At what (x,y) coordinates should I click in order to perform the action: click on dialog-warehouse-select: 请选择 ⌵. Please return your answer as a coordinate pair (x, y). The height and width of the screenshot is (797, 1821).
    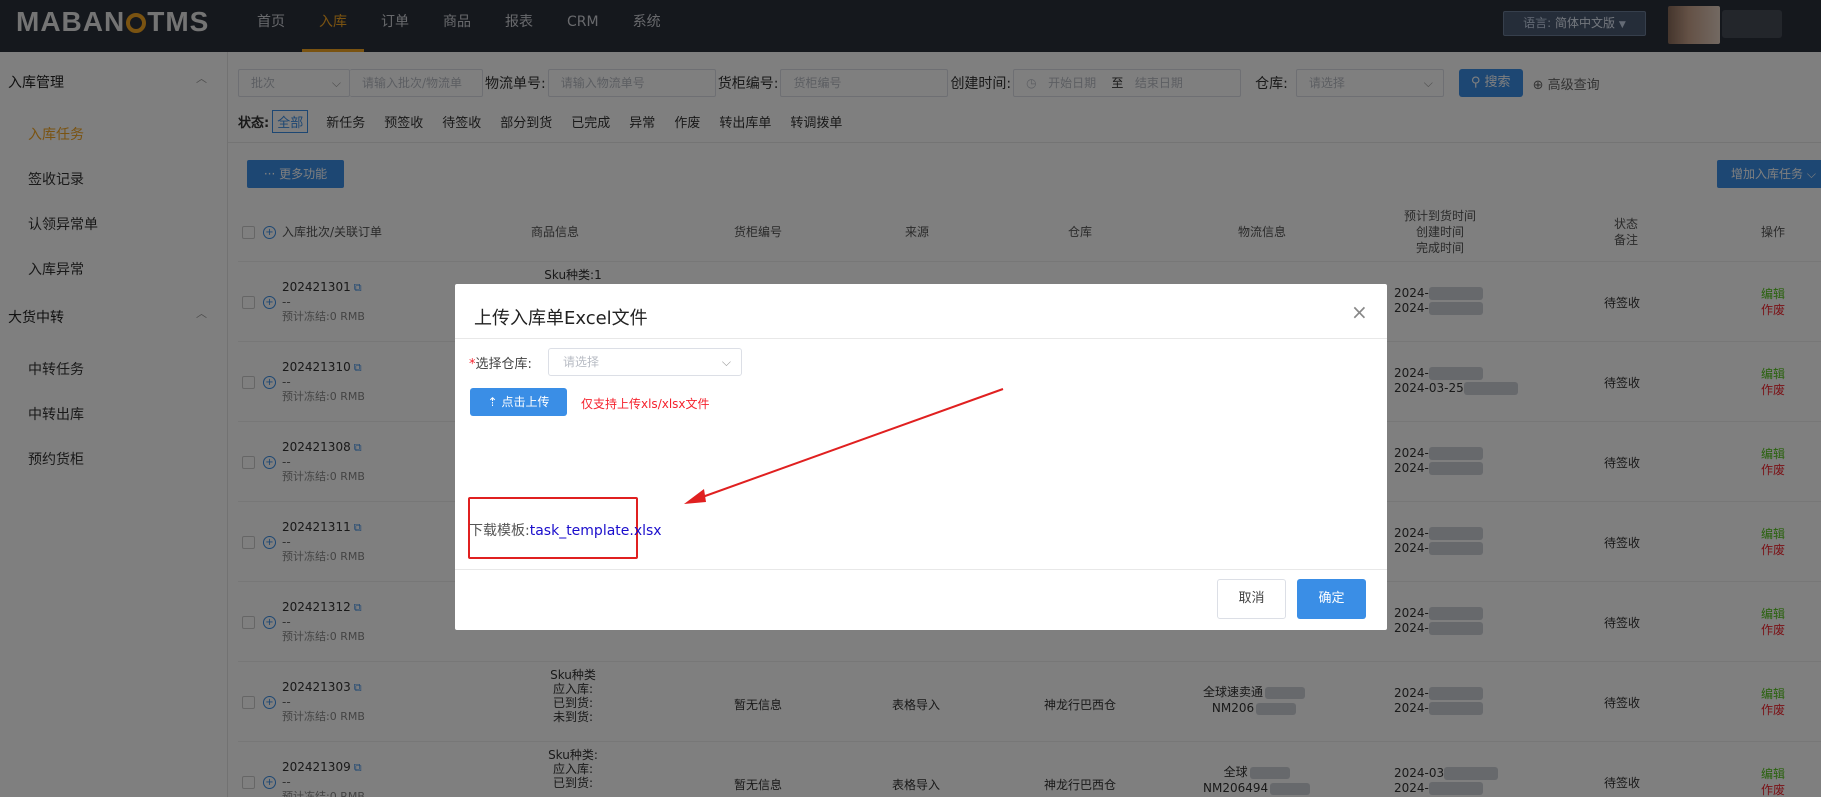
    Looking at the image, I should click on (645, 362).